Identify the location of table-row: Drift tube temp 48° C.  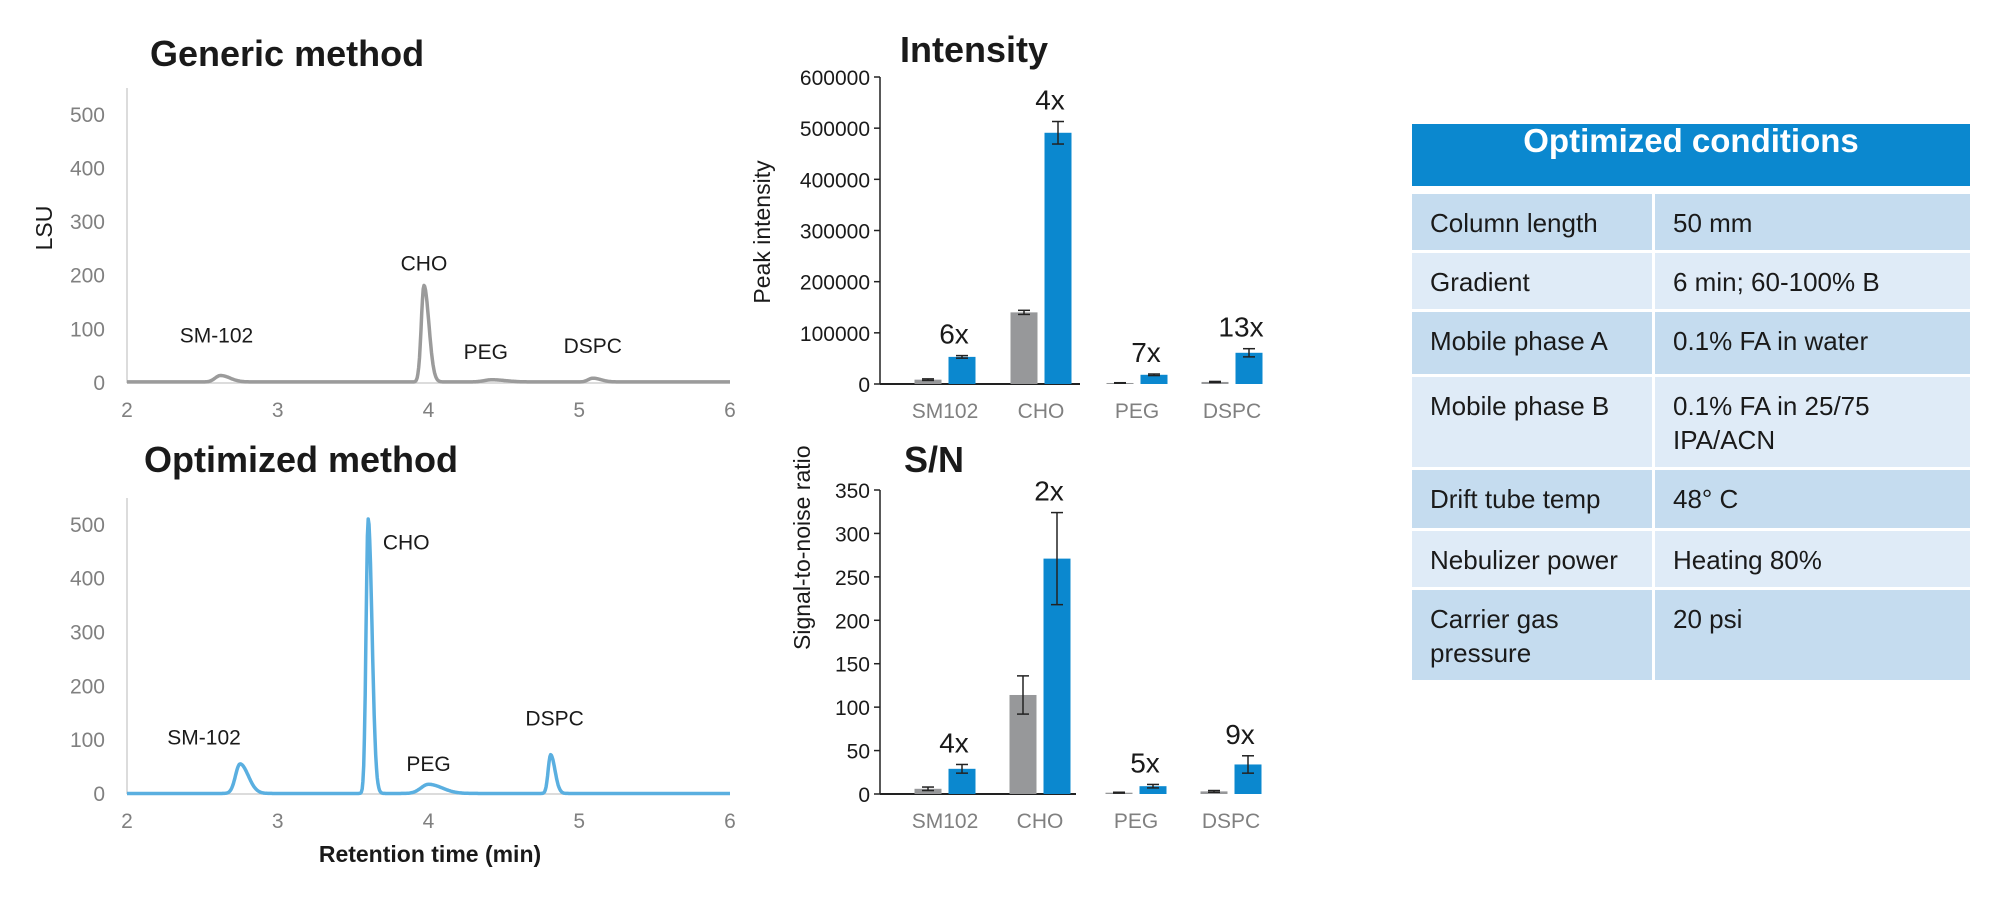
(1691, 499).